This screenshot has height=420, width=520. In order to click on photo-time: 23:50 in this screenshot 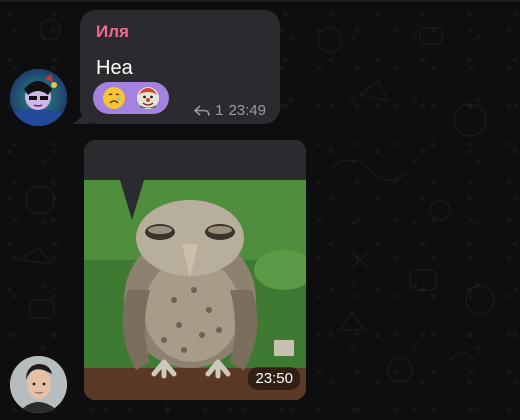, I will do `click(274, 378)`.